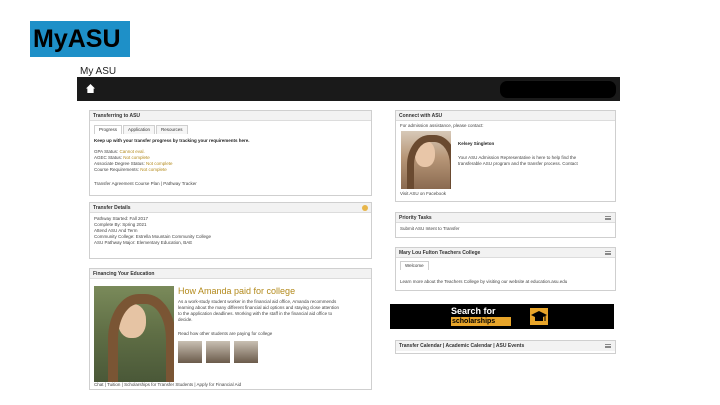 This screenshot has height=405, width=720. Describe the element at coordinates (134, 334) in the screenshot. I see `amanda-photo` at that location.